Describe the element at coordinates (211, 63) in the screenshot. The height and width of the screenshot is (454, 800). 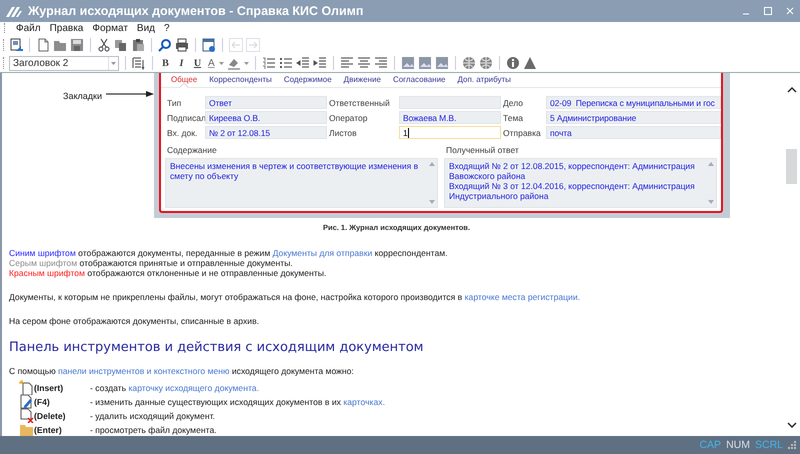
I see `font-color-button: A` at that location.